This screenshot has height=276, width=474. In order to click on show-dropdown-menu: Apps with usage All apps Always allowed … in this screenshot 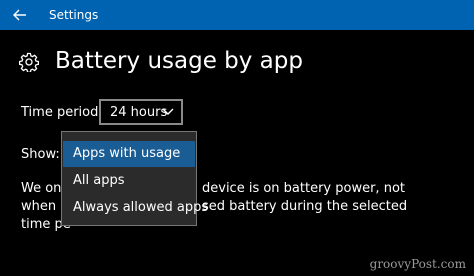, I will do `click(134, 178)`.